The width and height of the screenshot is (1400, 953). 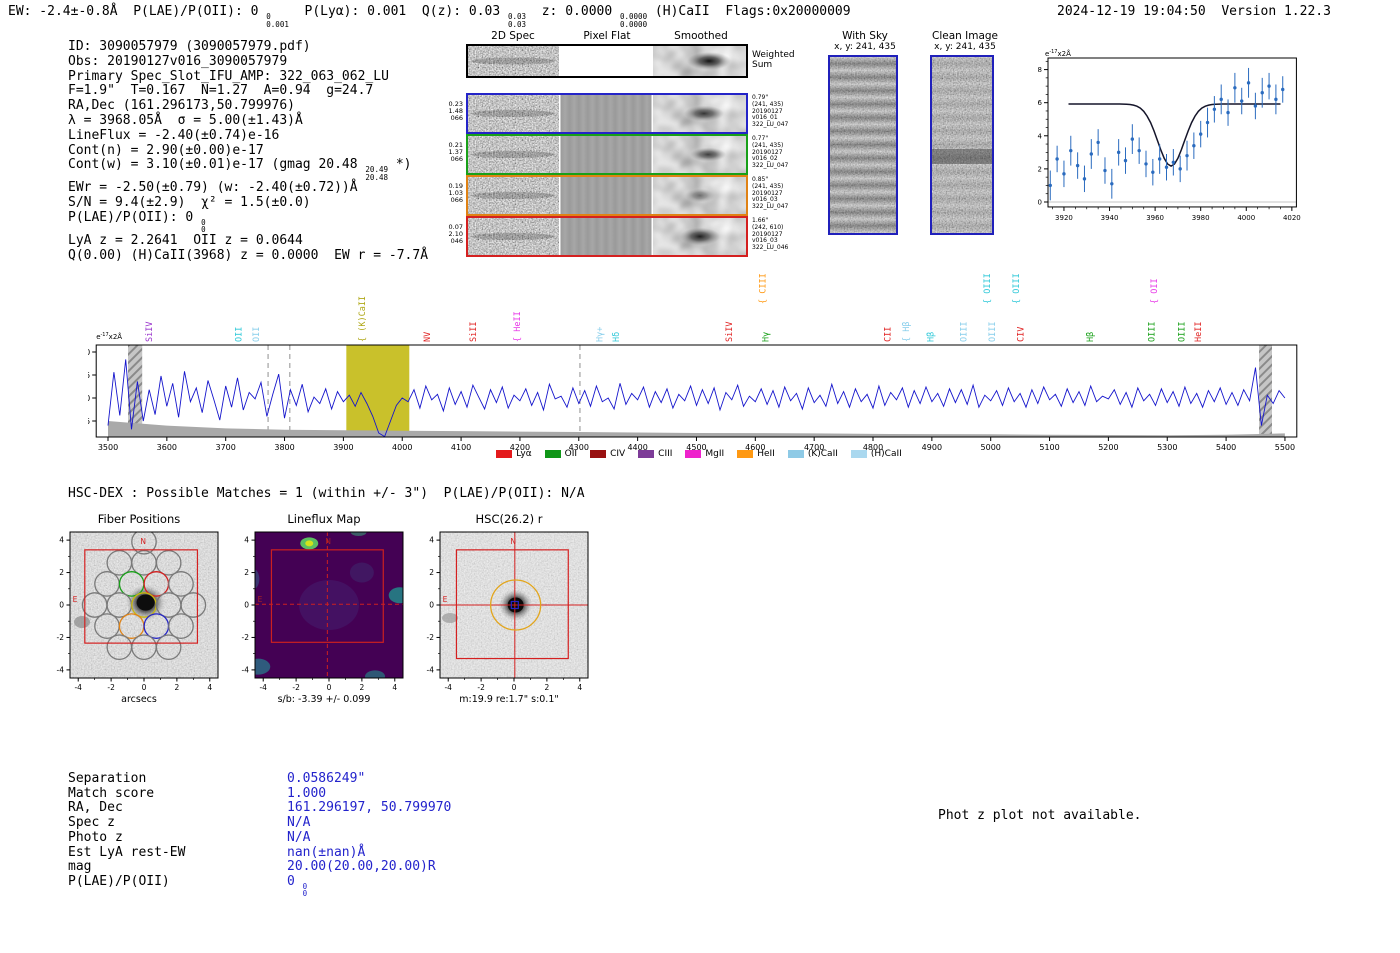 What do you see at coordinates (607, 454) in the screenshot?
I see `legend-item: CIV` at bounding box center [607, 454].